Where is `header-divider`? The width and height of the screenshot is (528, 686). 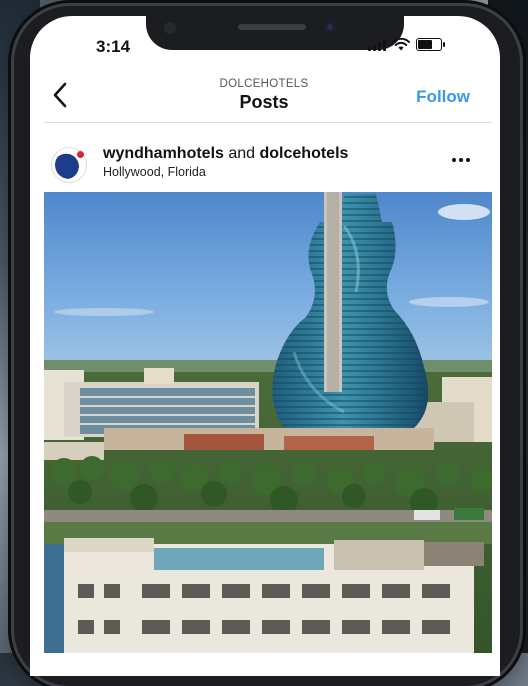 header-divider is located at coordinates (268, 122).